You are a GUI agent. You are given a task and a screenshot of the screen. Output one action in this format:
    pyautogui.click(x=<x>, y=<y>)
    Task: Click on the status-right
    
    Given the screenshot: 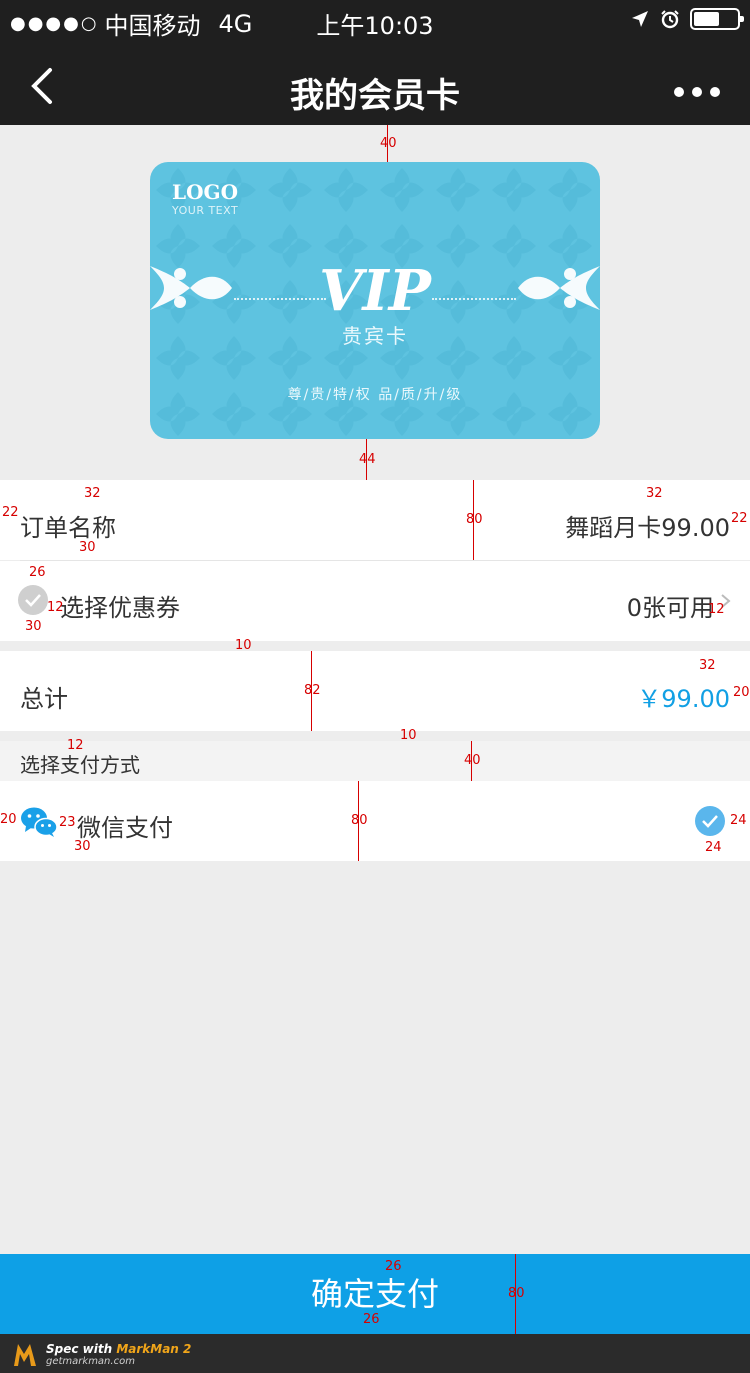 What is the action you would take?
    pyautogui.click(x=687, y=19)
    